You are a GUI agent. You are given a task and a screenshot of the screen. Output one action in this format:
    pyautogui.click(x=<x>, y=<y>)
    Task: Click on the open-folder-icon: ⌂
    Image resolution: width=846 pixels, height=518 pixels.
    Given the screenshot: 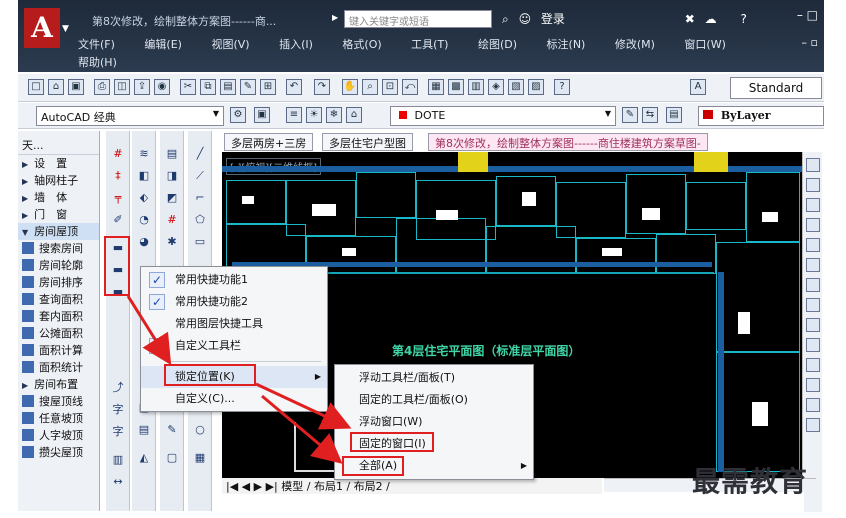 What is the action you would take?
    pyautogui.click(x=56, y=87)
    